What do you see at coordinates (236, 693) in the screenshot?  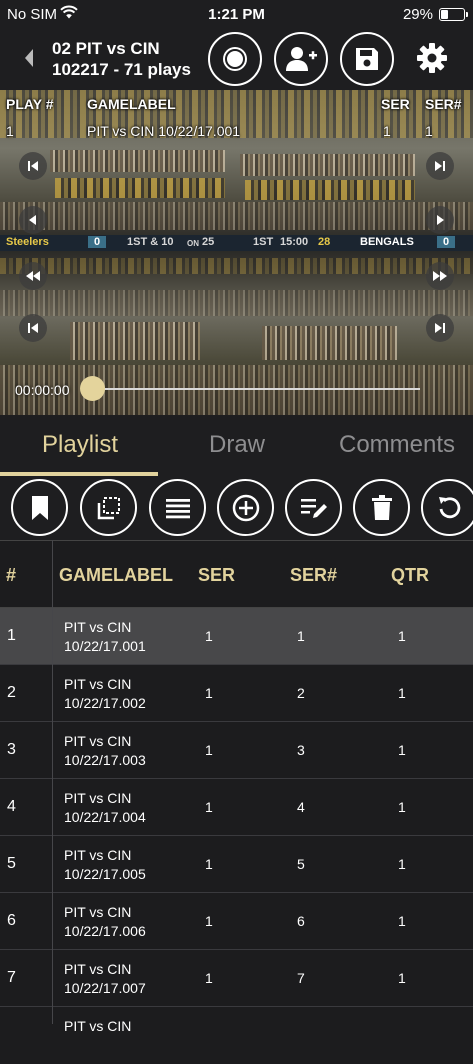 I see `table-row: 2 PIT vs CIN 10/22/17.002 1 2 1` at bounding box center [236, 693].